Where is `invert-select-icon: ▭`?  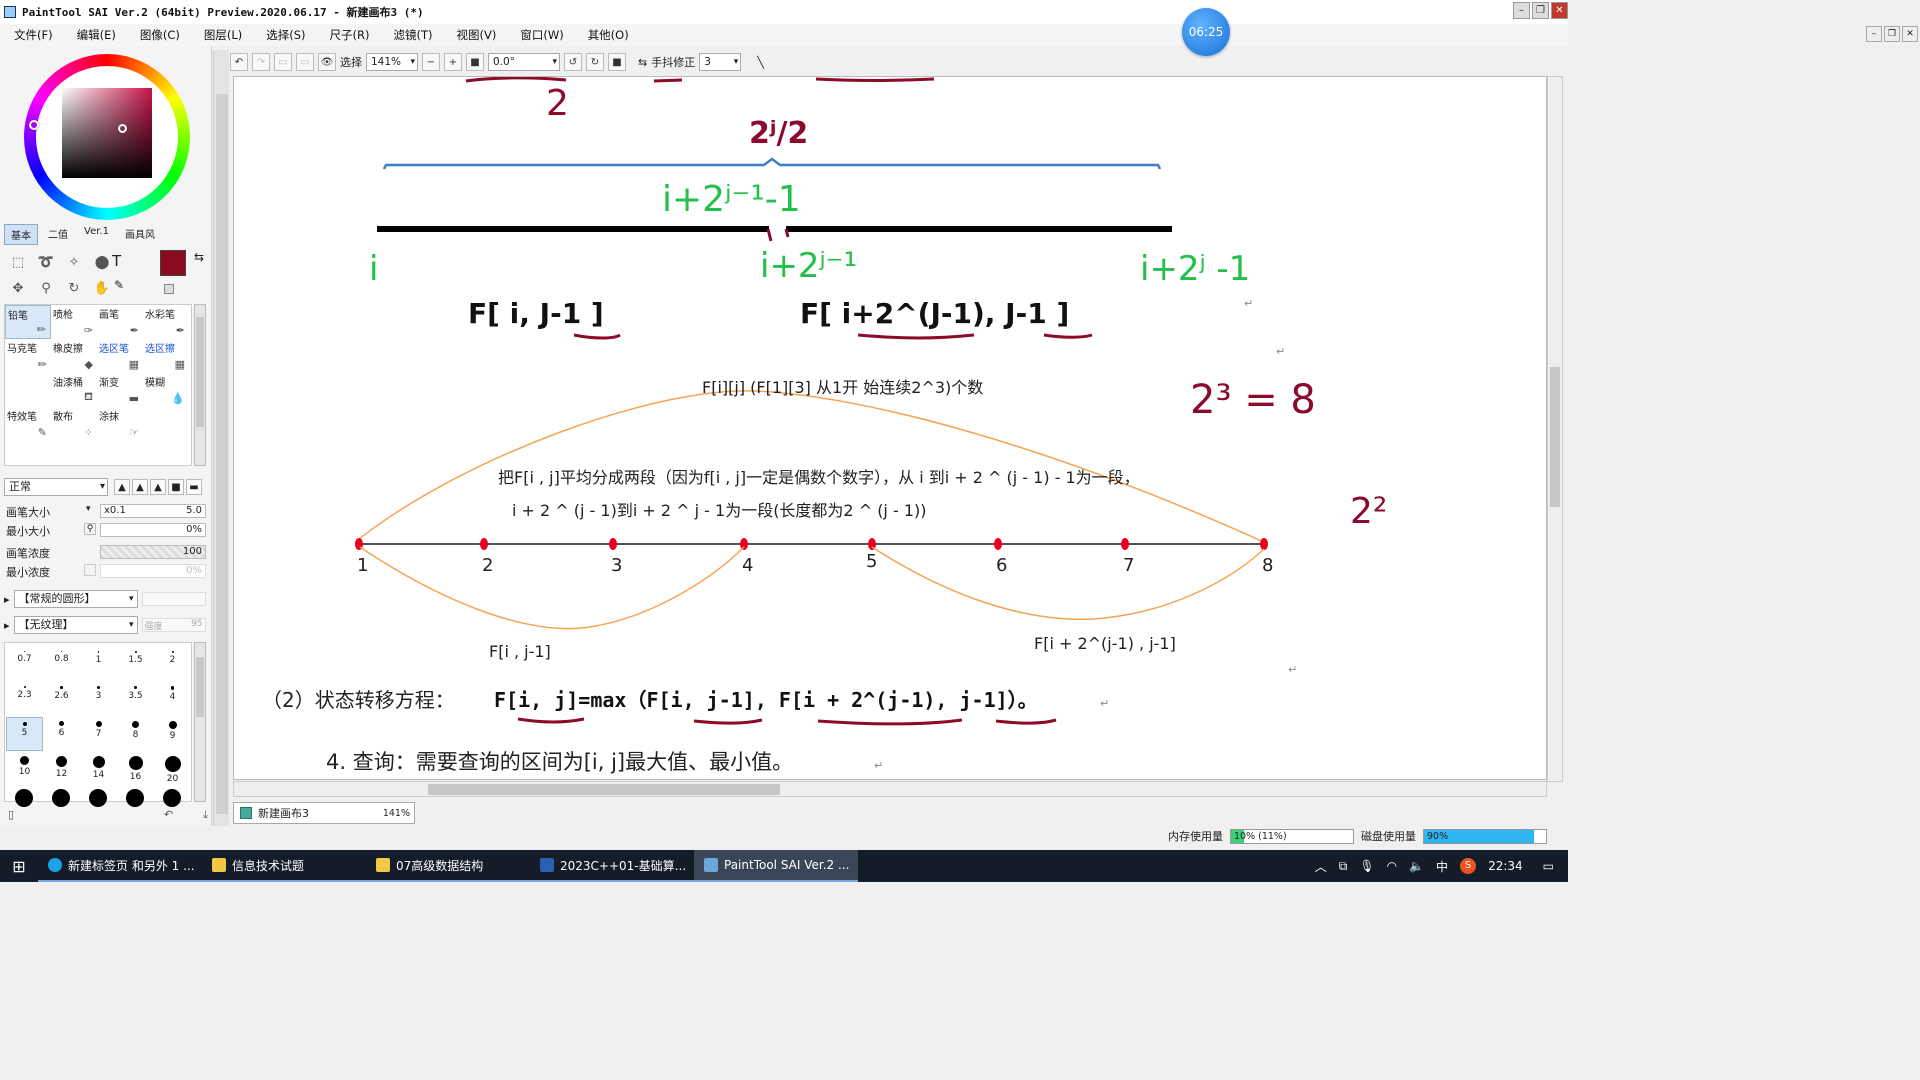 invert-select-icon: ▭ is located at coordinates (305, 62).